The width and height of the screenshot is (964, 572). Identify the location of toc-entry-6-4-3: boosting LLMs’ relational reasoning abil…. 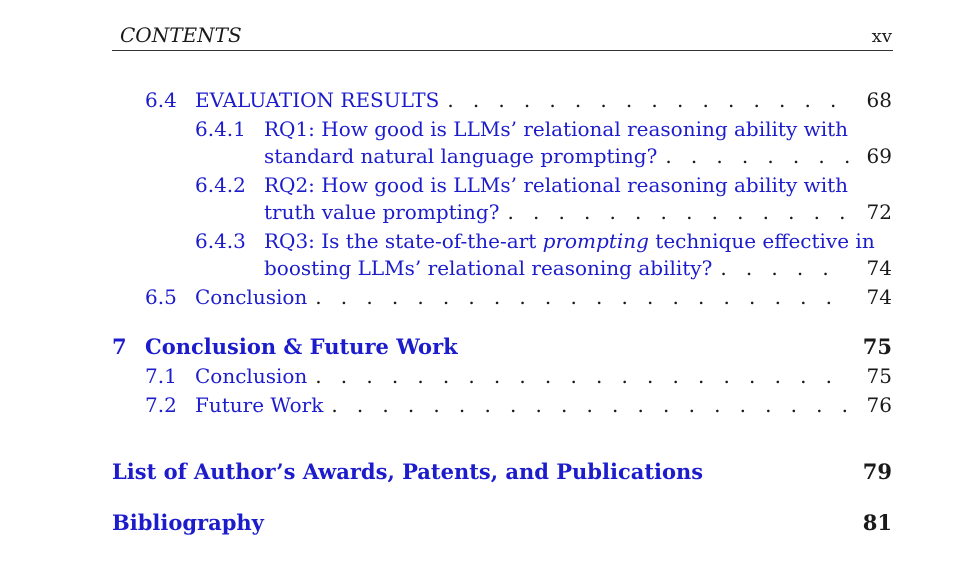
(578, 268).